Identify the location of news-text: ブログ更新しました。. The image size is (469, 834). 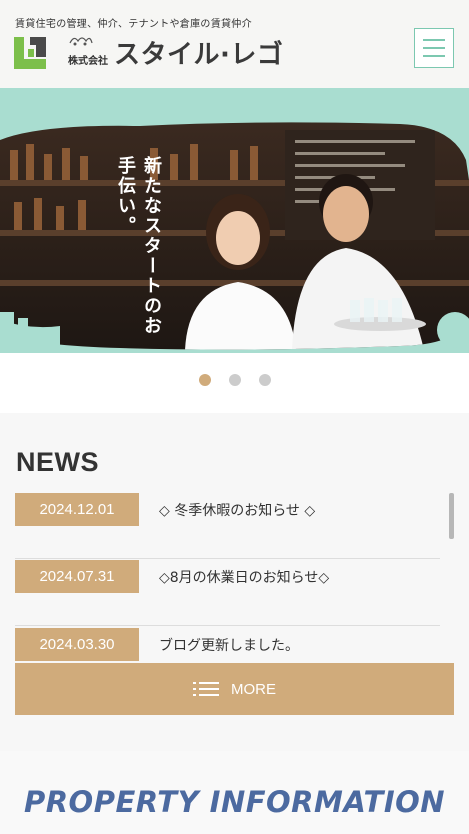
(229, 645).